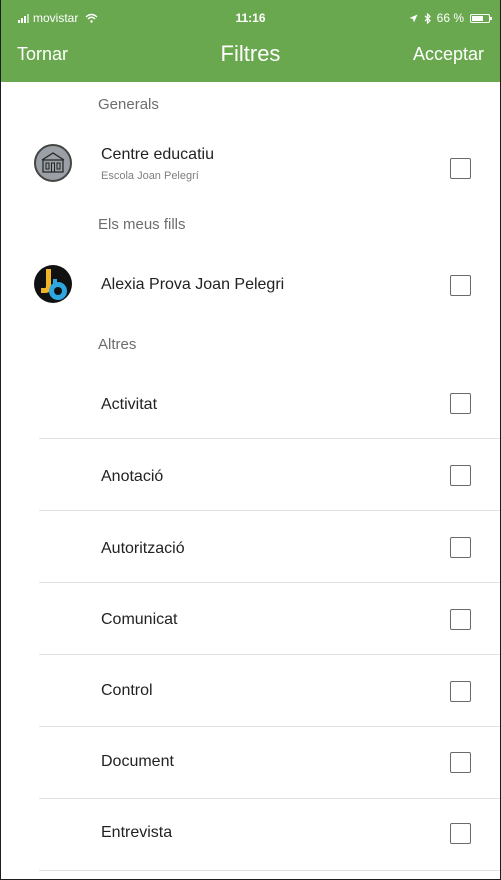  I want to click on school-subtitle: Escola Joan Pelegrí, so click(150, 176).